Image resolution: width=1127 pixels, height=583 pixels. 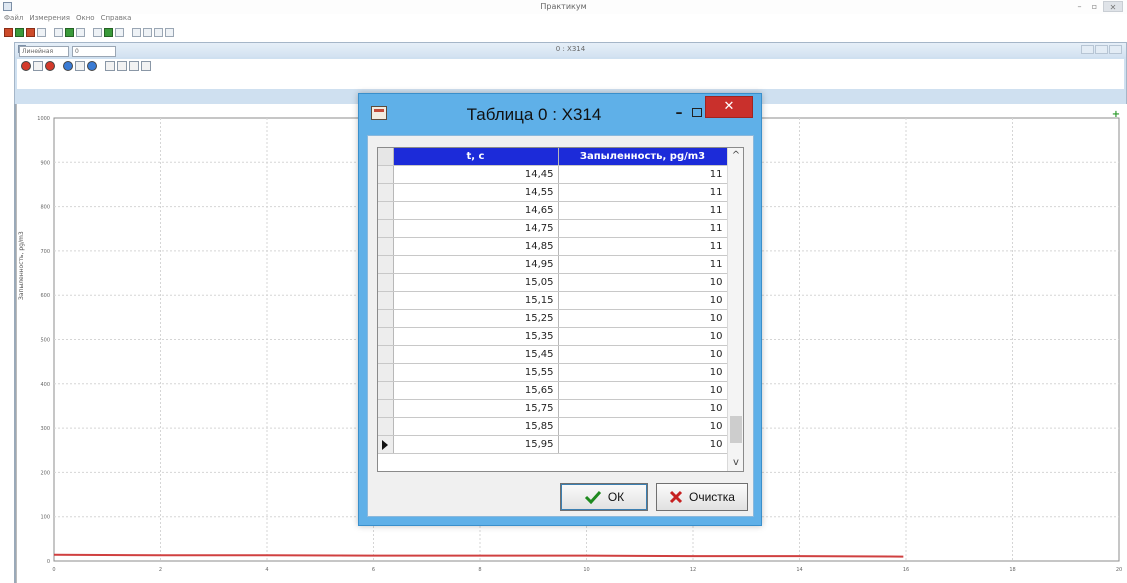 I want to click on table-row: 15,55 10, so click(x=553, y=372).